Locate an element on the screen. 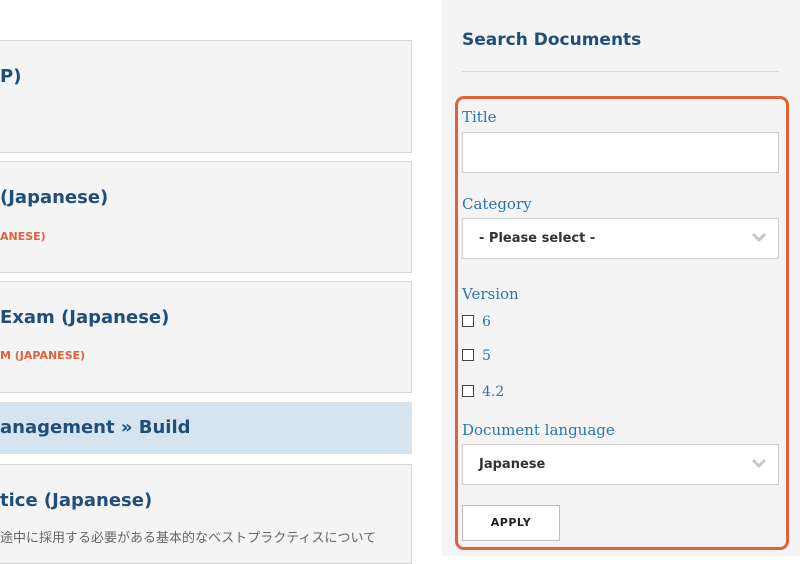 Image resolution: width=800 pixels, height=564 pixels. result-card-title: (Japanese) is located at coordinates (54, 197).